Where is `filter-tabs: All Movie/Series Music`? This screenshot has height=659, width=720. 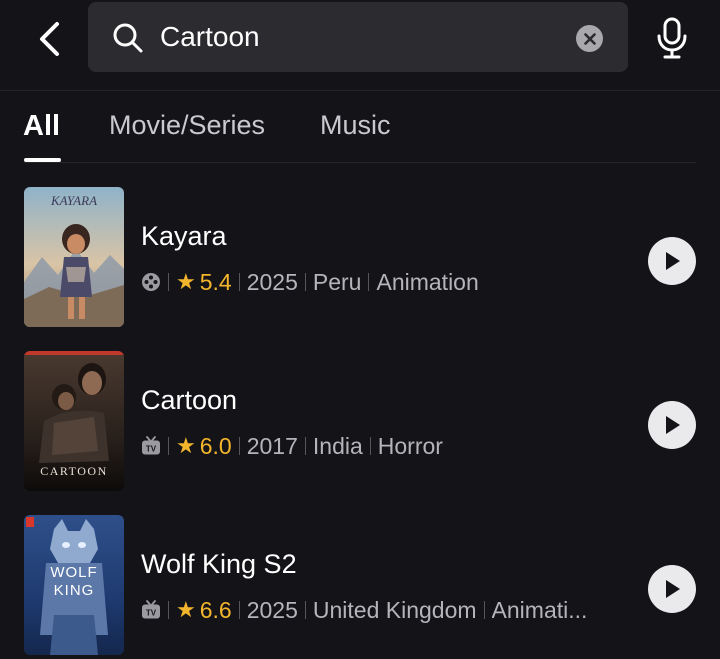 filter-tabs: All Movie/Series Music is located at coordinates (360, 131).